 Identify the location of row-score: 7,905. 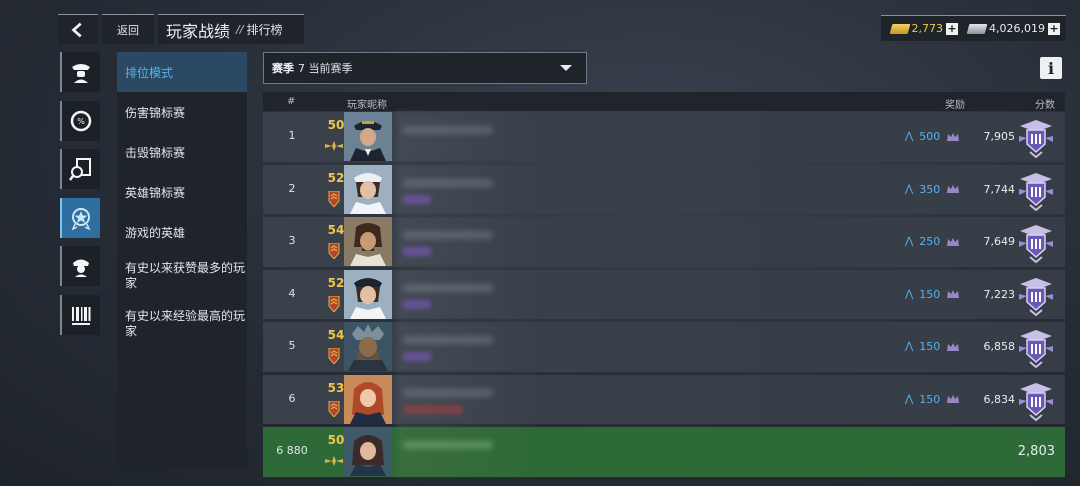
(999, 136).